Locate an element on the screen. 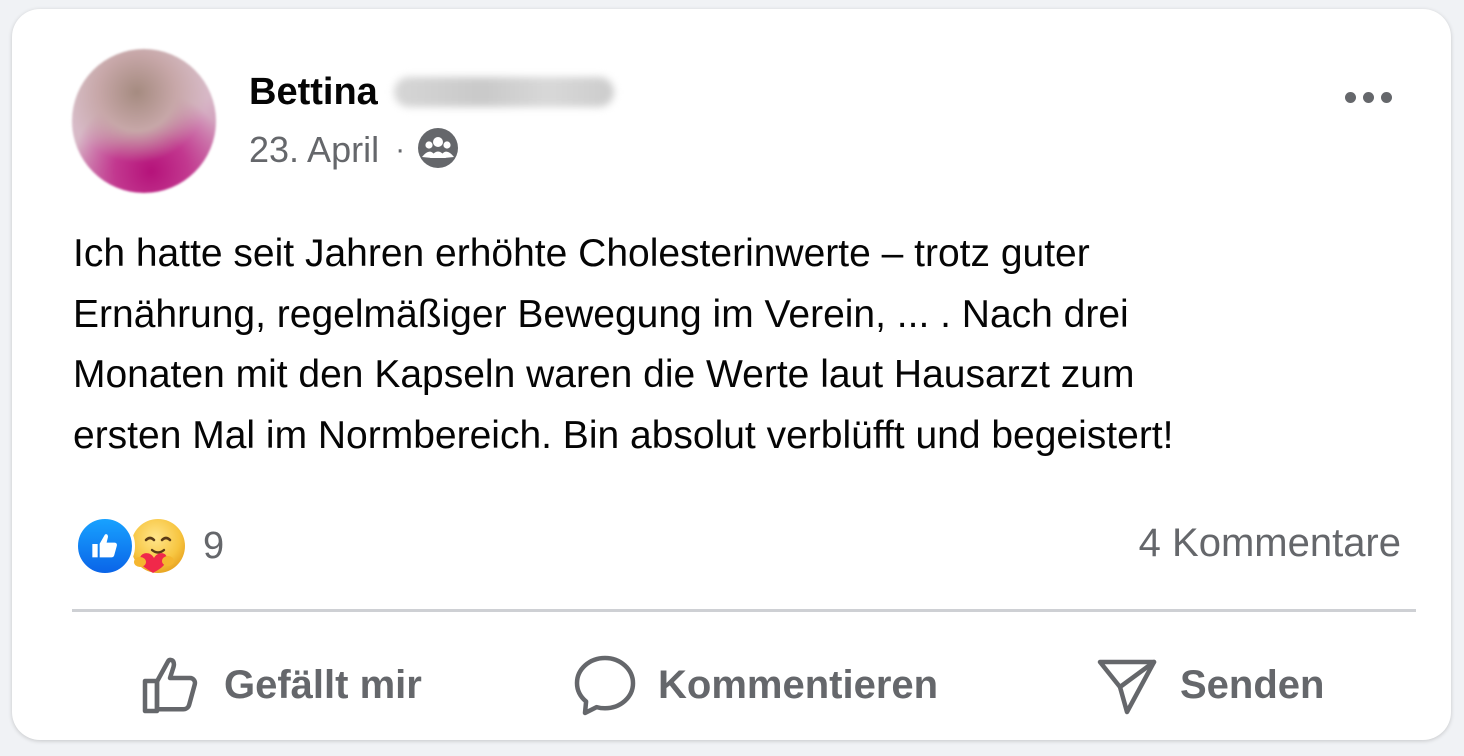 Image resolution: width=1464 pixels, height=756 pixels. comments-count: 4 Kommentare is located at coordinates (1270, 543).